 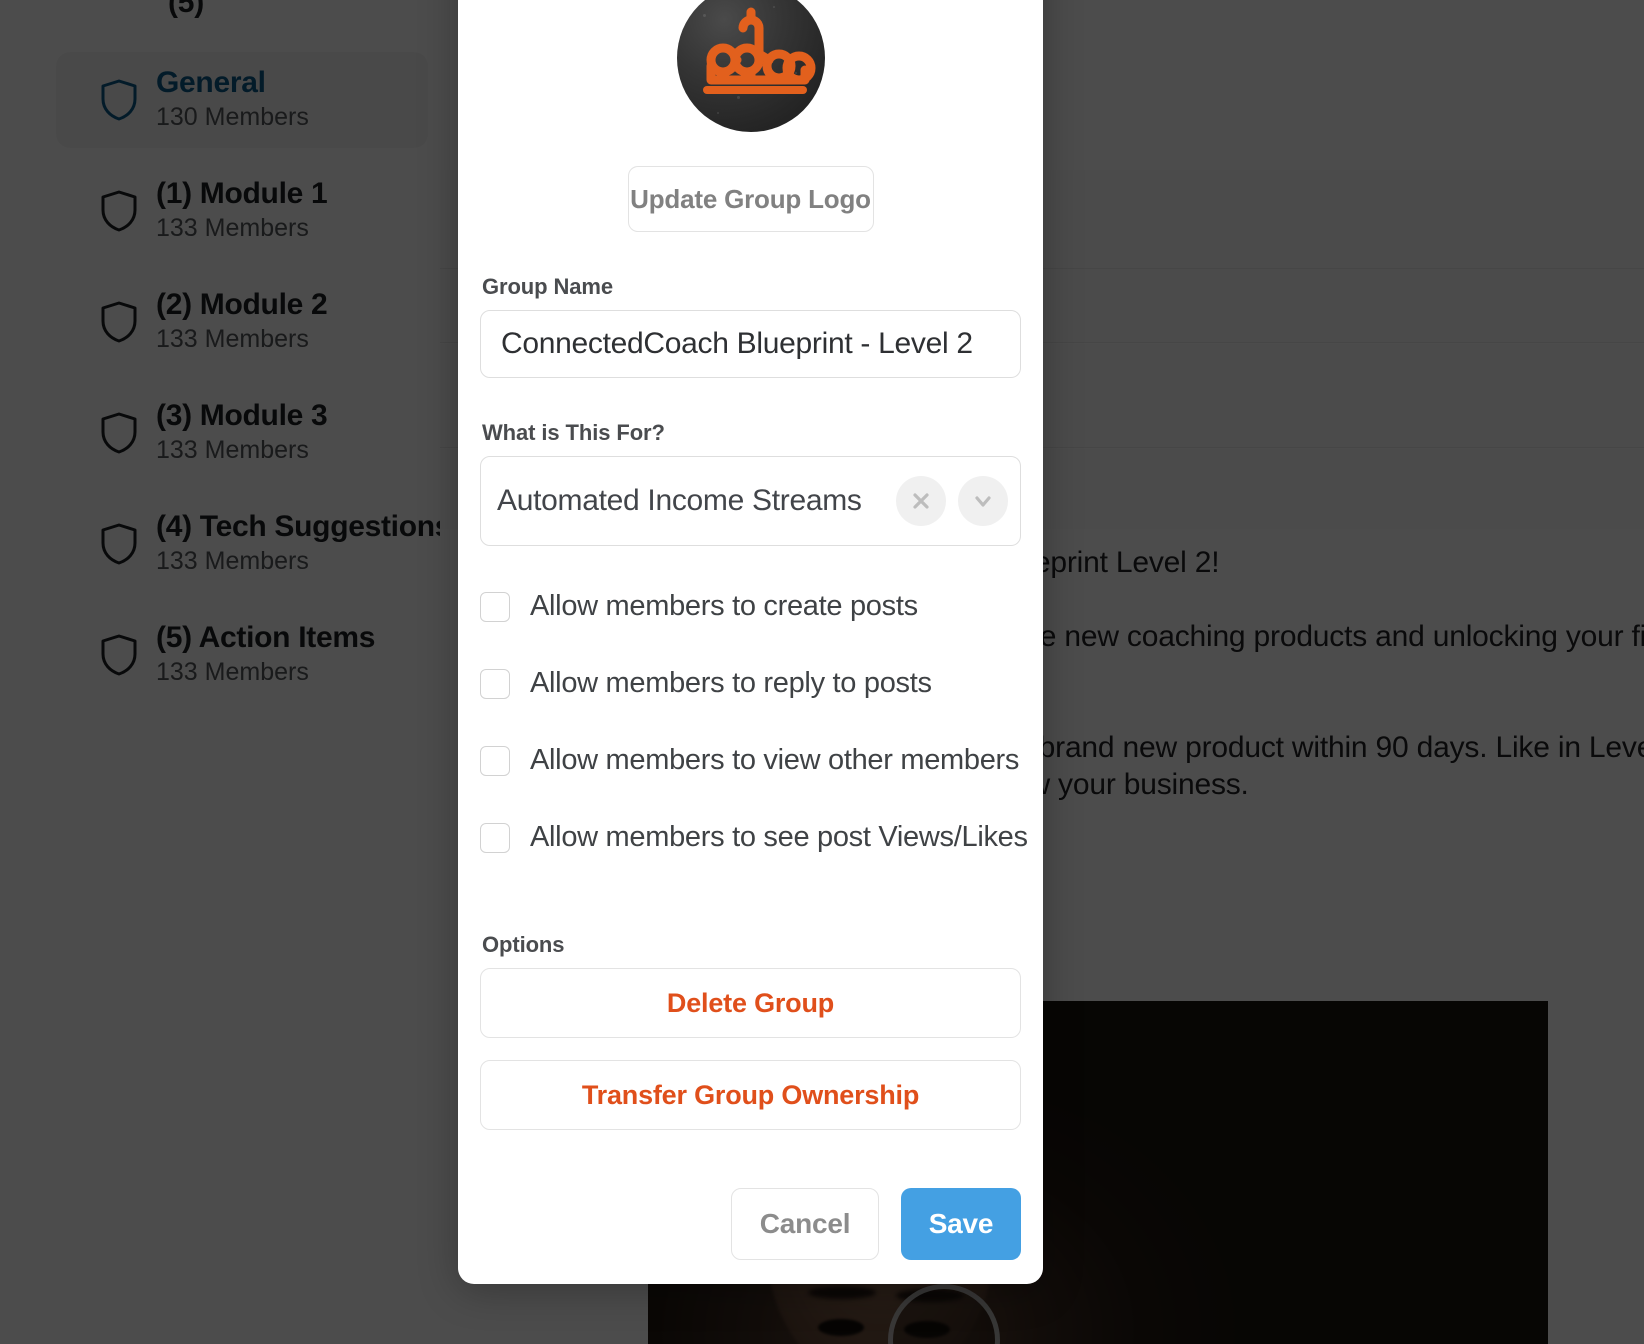 What do you see at coordinates (779, 837) in the screenshot?
I see `permission-label: Allow members to see post Views/Likes` at bounding box center [779, 837].